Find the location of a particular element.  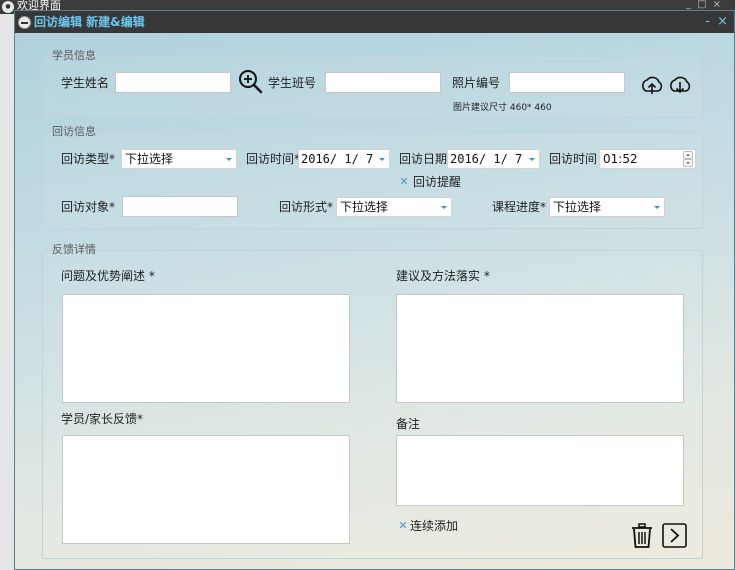

visit-target-input is located at coordinates (180, 206).